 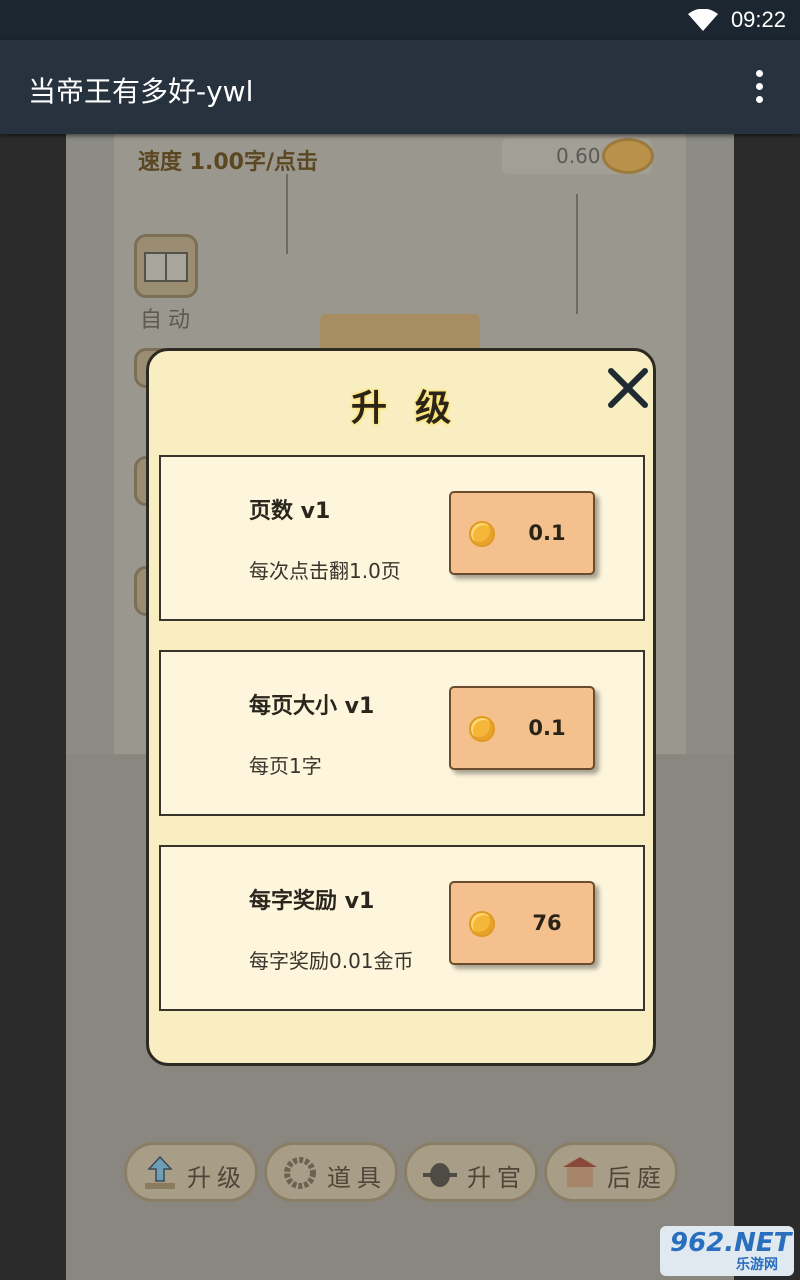 I want to click on upgrade-name: 页数 v1, so click(x=290, y=511).